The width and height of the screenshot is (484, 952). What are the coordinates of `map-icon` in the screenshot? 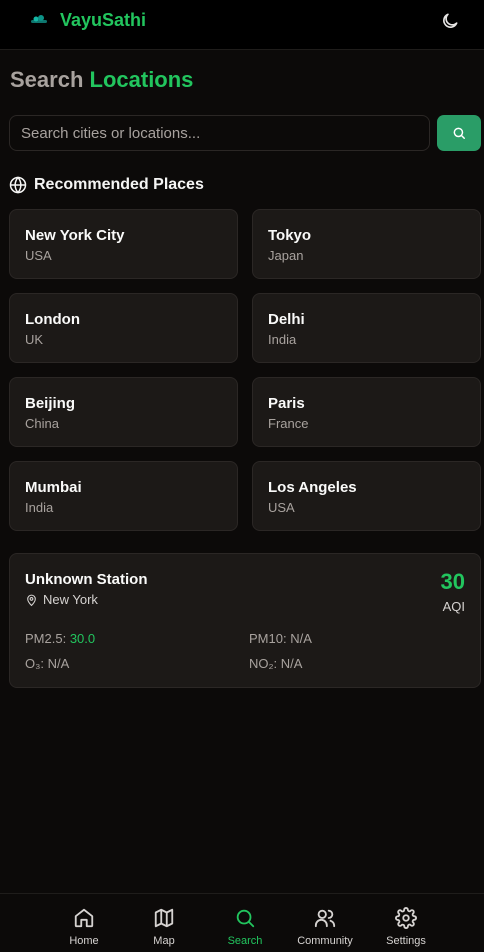 It's located at (164, 918).